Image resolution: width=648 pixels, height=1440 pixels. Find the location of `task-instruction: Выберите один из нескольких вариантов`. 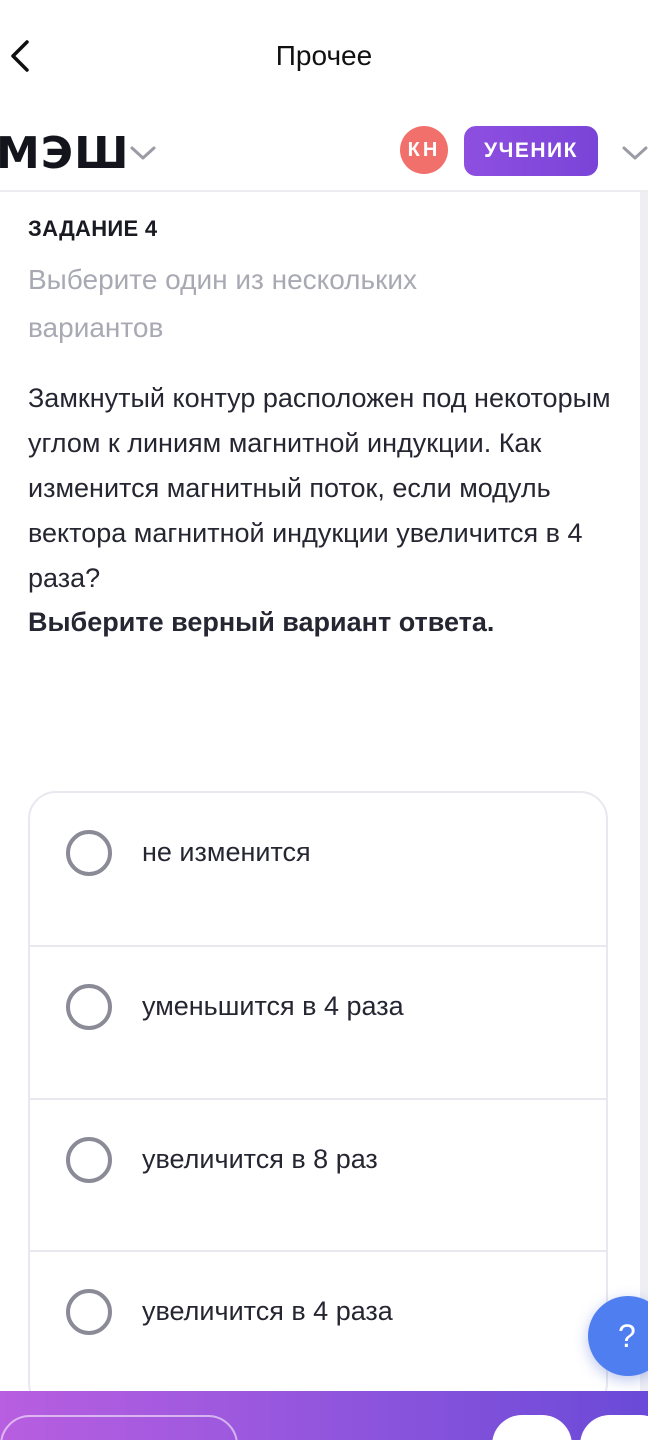

task-instruction: Выберите один из нескольких вариантов is located at coordinates (222, 303).